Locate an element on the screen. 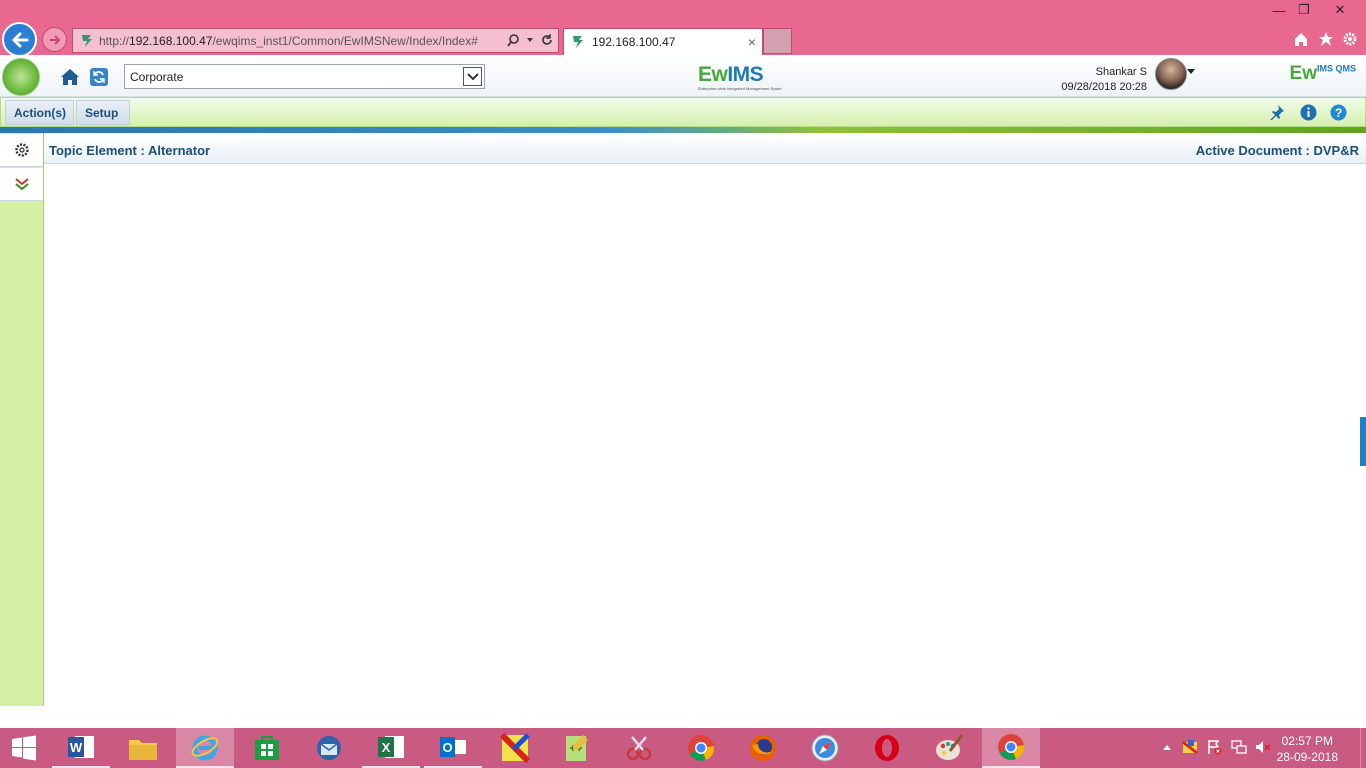 This screenshot has width=1366, height=768. left-sidebar is located at coordinates (22, 419).